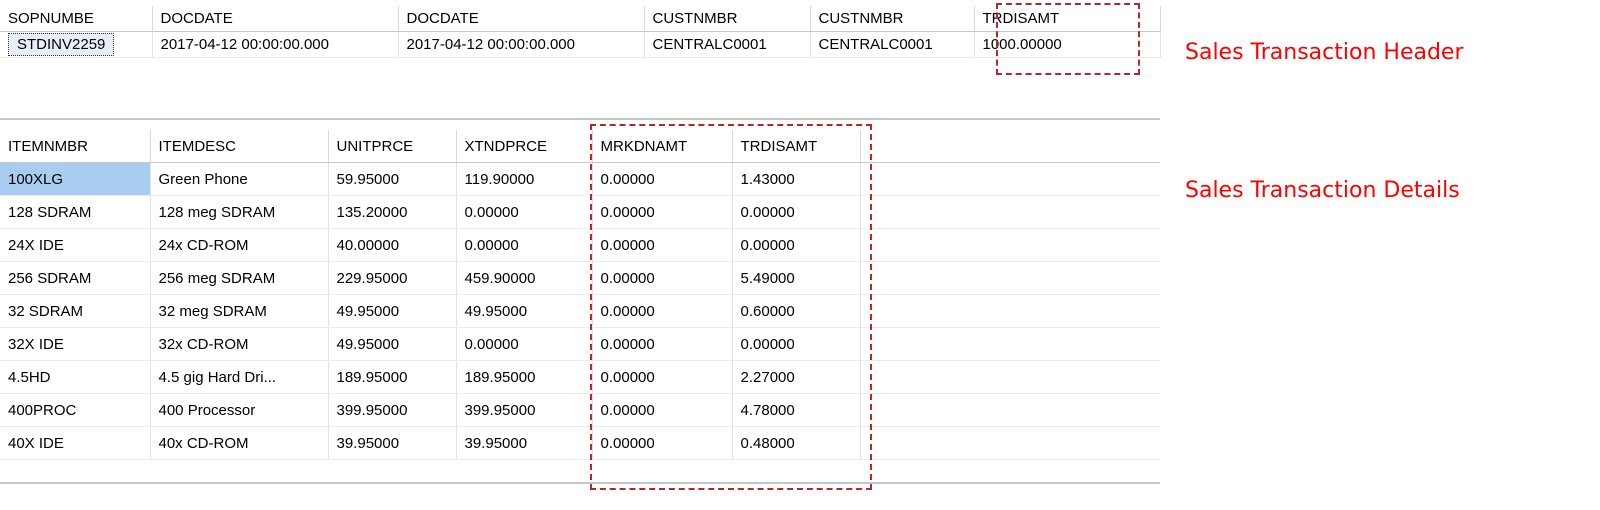 The width and height of the screenshot is (1600, 510). What do you see at coordinates (580, 119) in the screenshot?
I see `grid-divider-top` at bounding box center [580, 119].